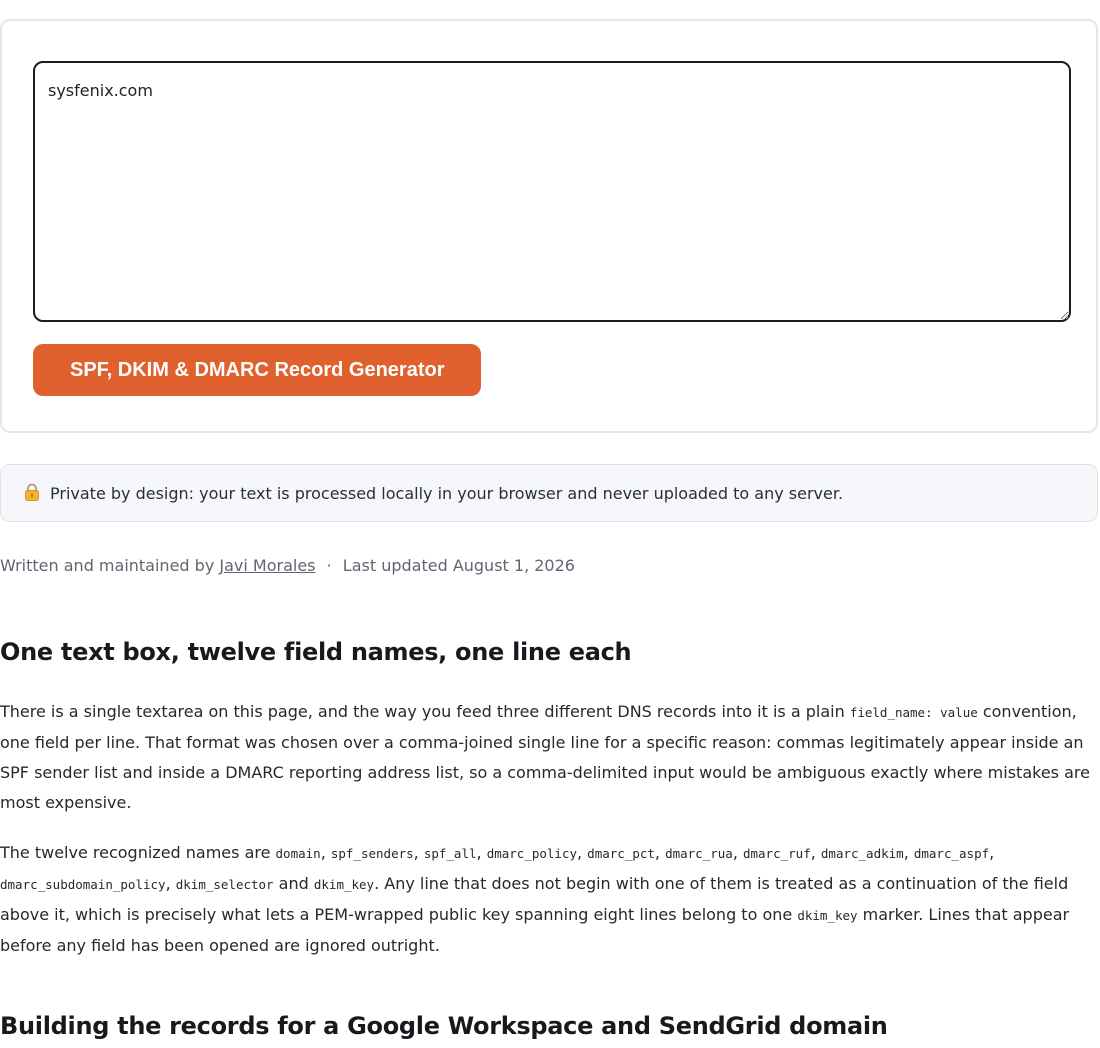 The width and height of the screenshot is (1100, 1048). Describe the element at coordinates (32, 492) in the screenshot. I see `lock-icon` at that location.